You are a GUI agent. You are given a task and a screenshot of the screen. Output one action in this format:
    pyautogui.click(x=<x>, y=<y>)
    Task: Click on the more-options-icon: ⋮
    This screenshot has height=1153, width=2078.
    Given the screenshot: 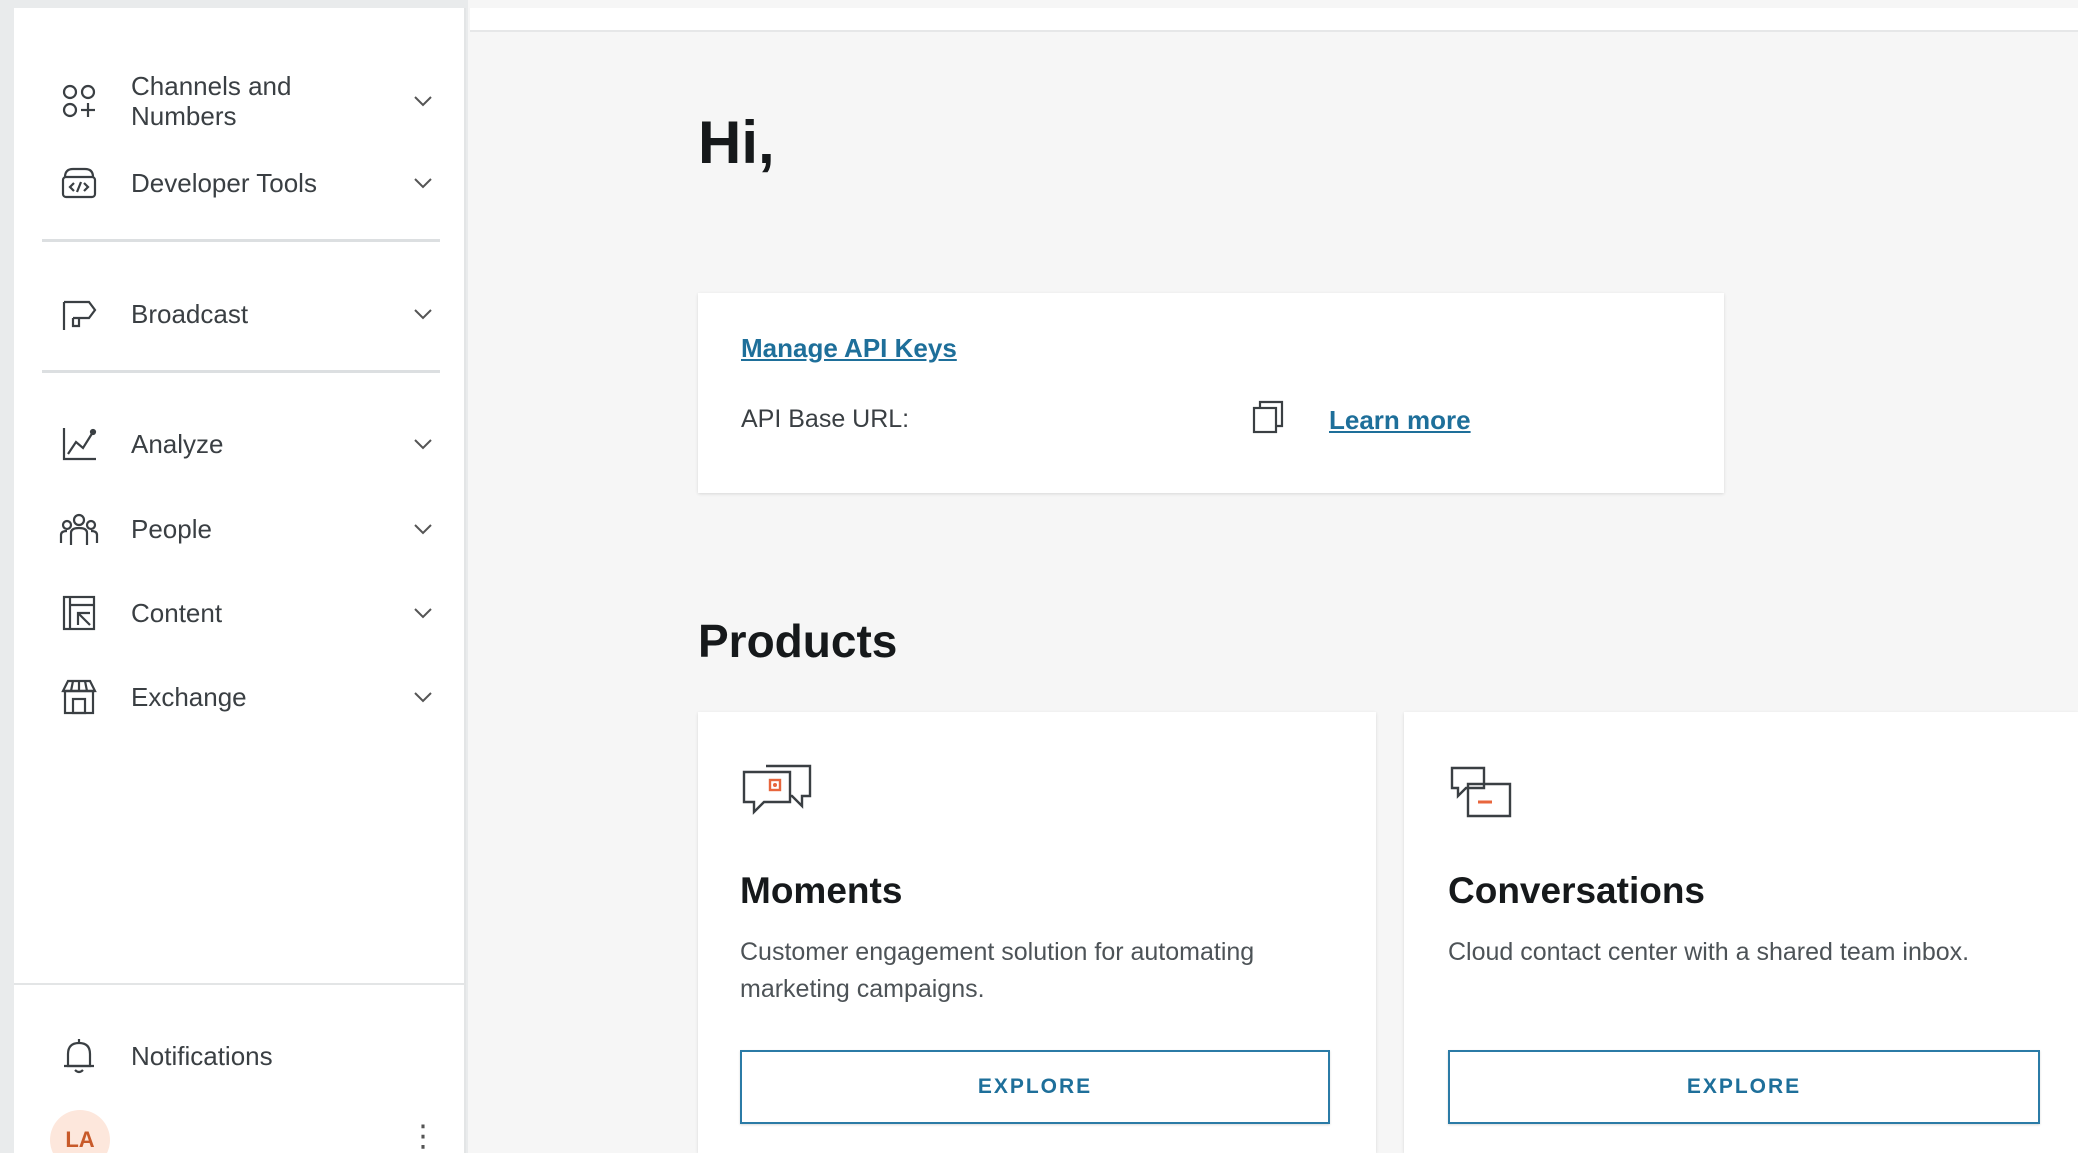 What is the action you would take?
    pyautogui.click(x=423, y=1137)
    